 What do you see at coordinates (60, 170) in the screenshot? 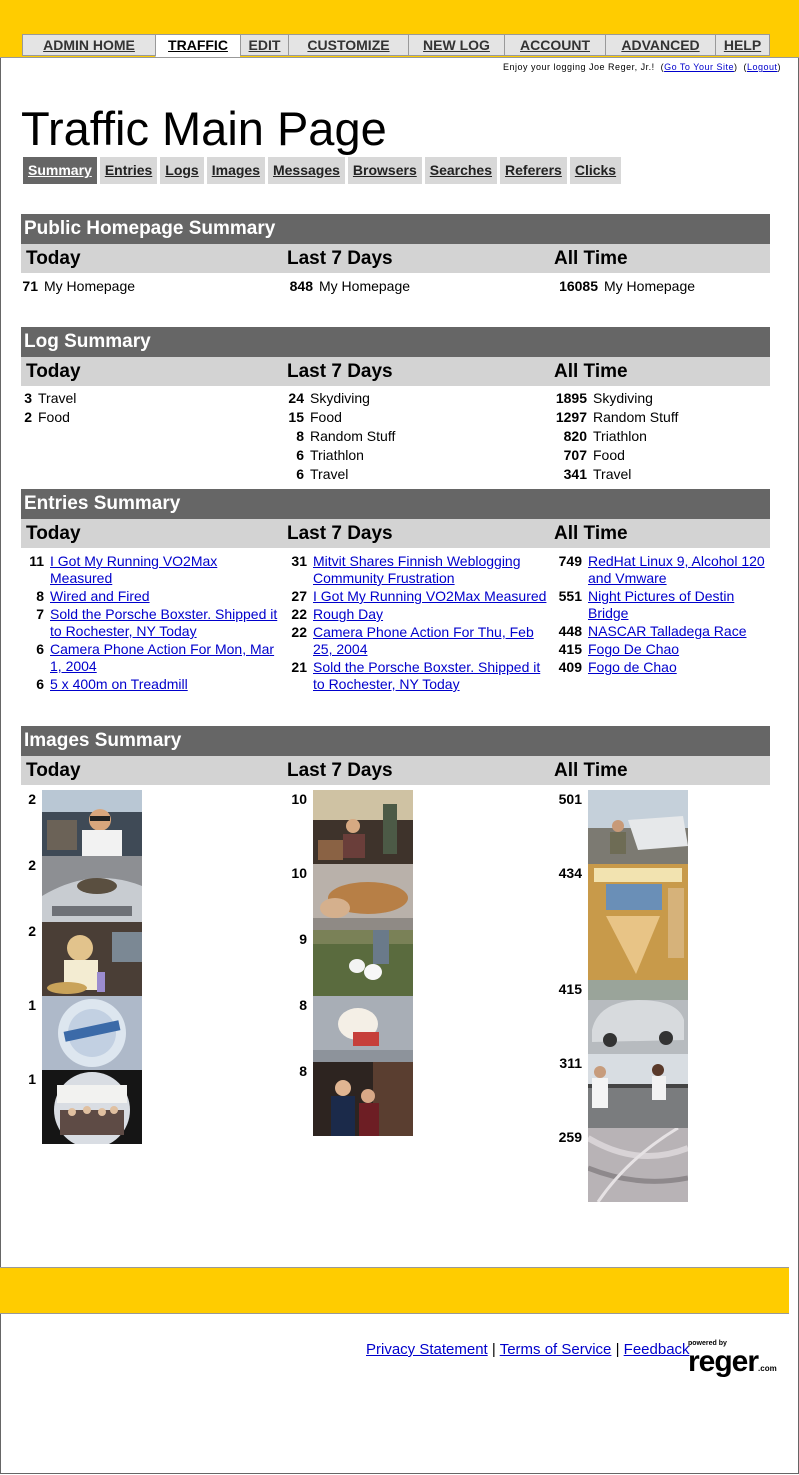
I see `subtab-summary: Summary` at bounding box center [60, 170].